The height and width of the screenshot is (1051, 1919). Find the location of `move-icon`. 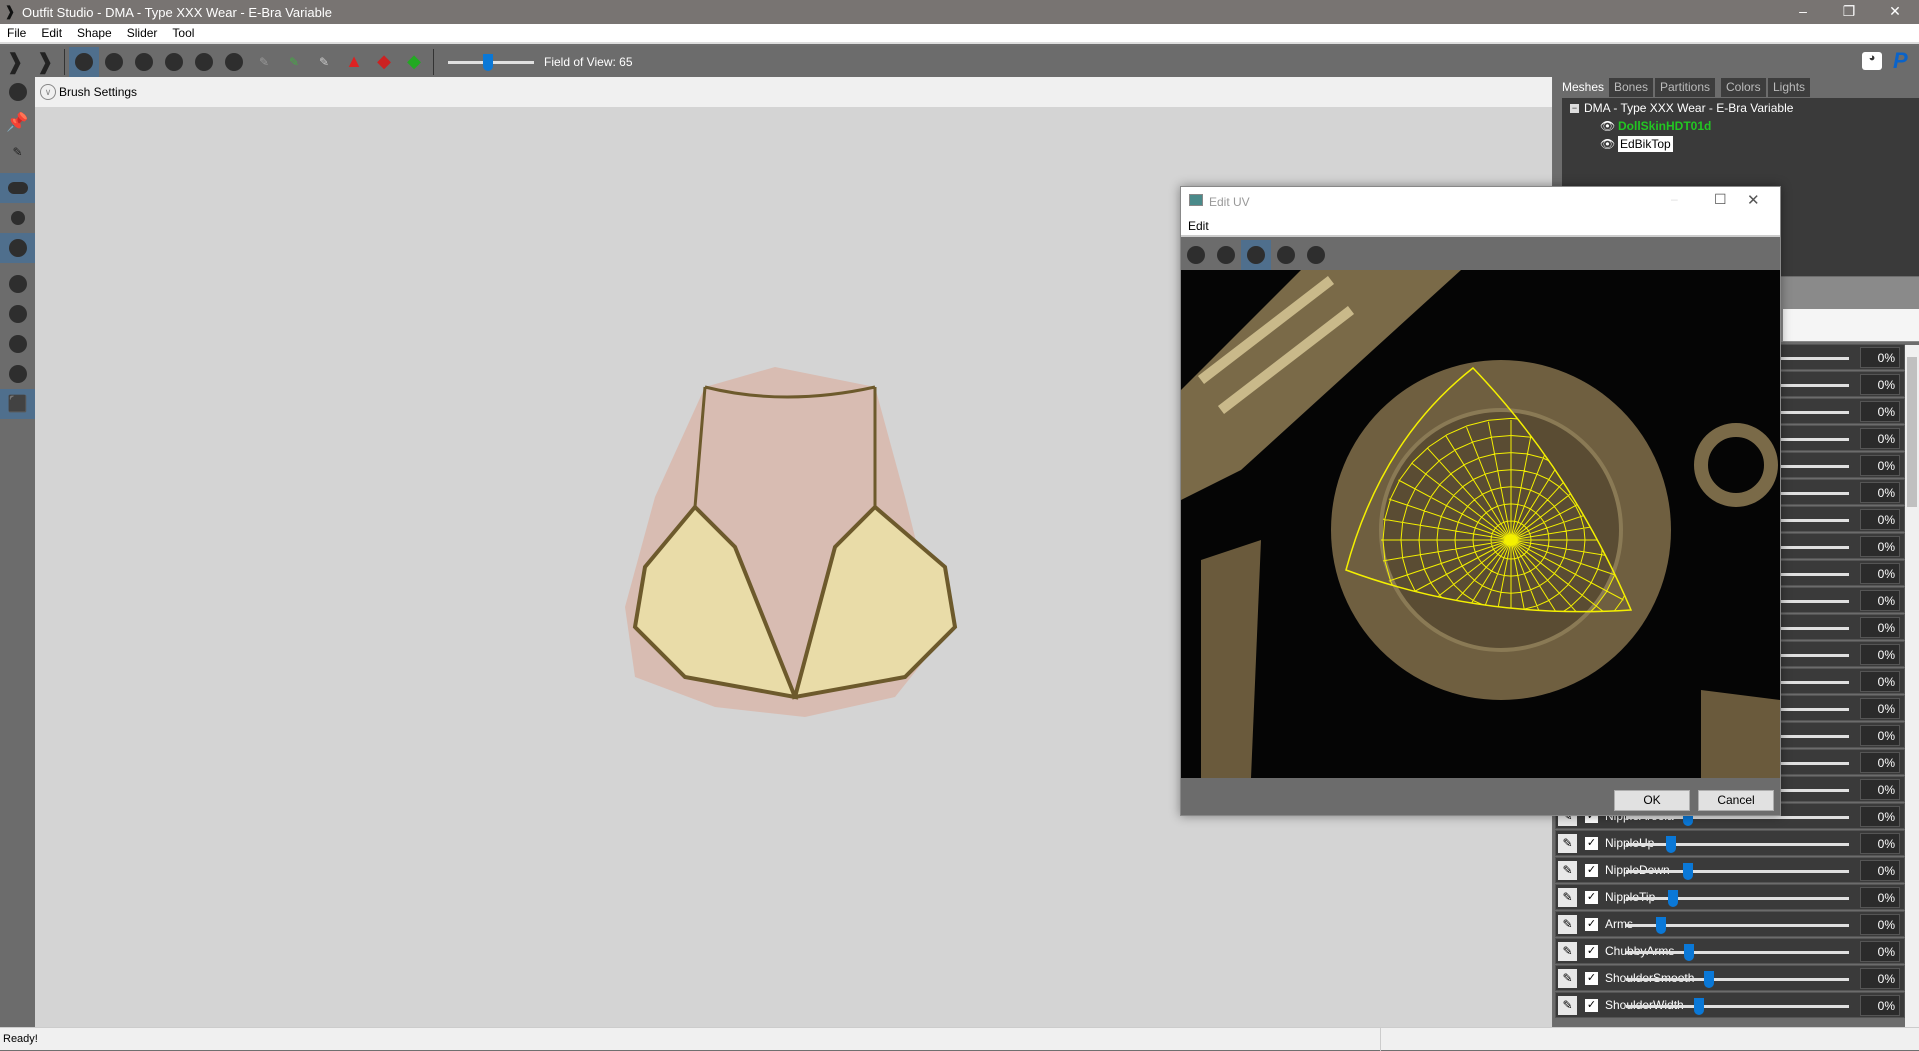

move-icon is located at coordinates (1256, 254).